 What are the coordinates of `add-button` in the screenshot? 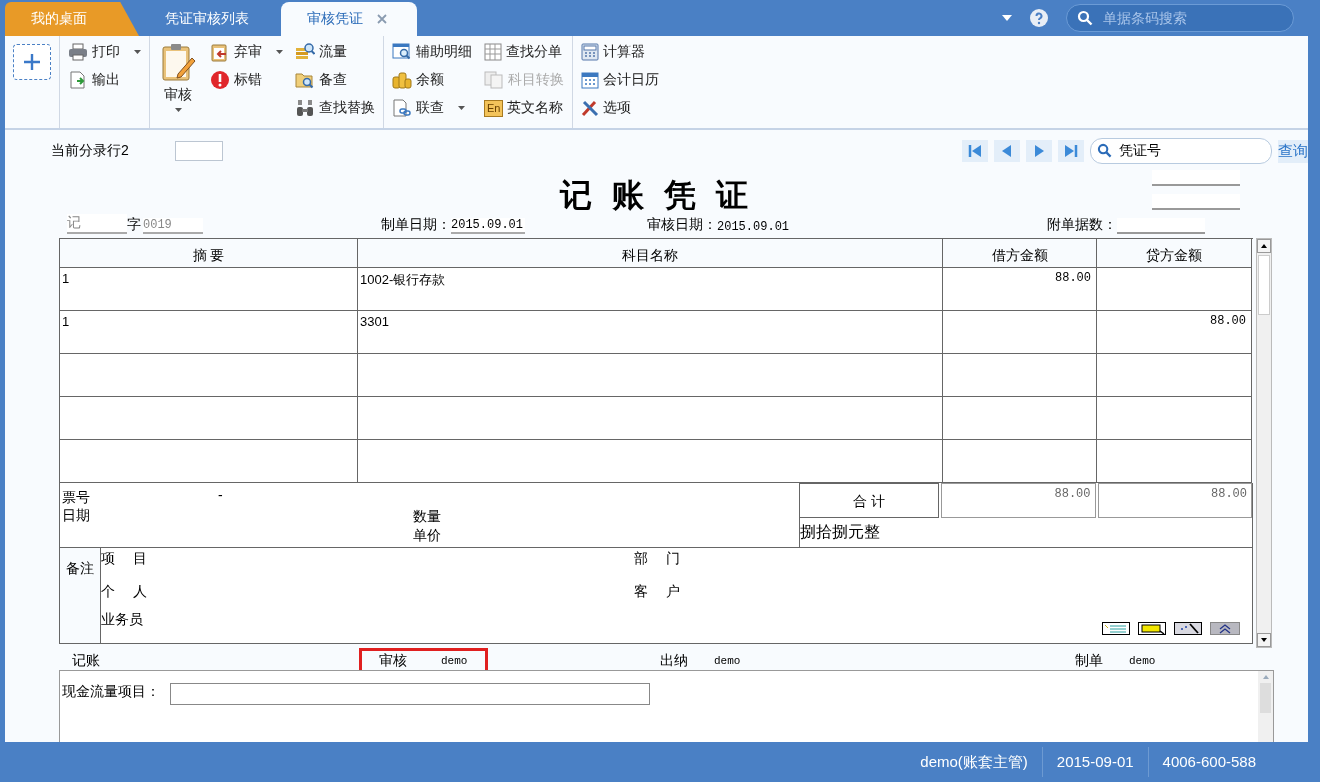 It's located at (32, 62).